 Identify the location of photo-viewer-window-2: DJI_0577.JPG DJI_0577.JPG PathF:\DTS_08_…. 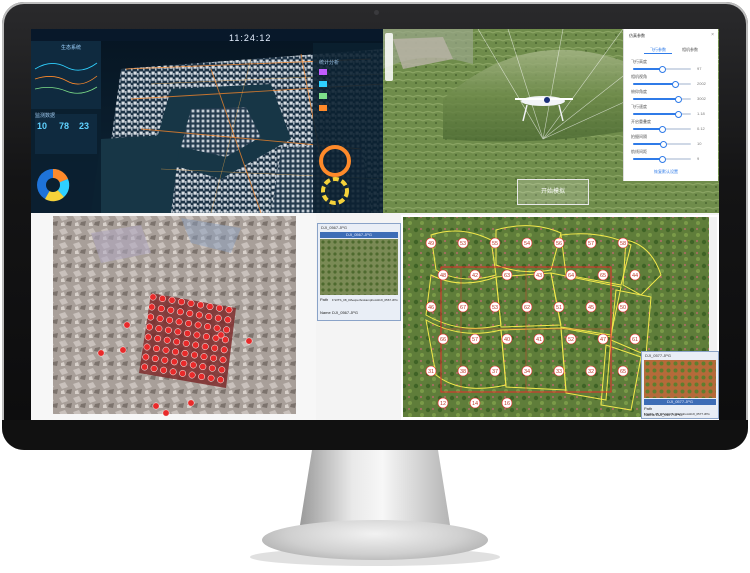
(680, 385).